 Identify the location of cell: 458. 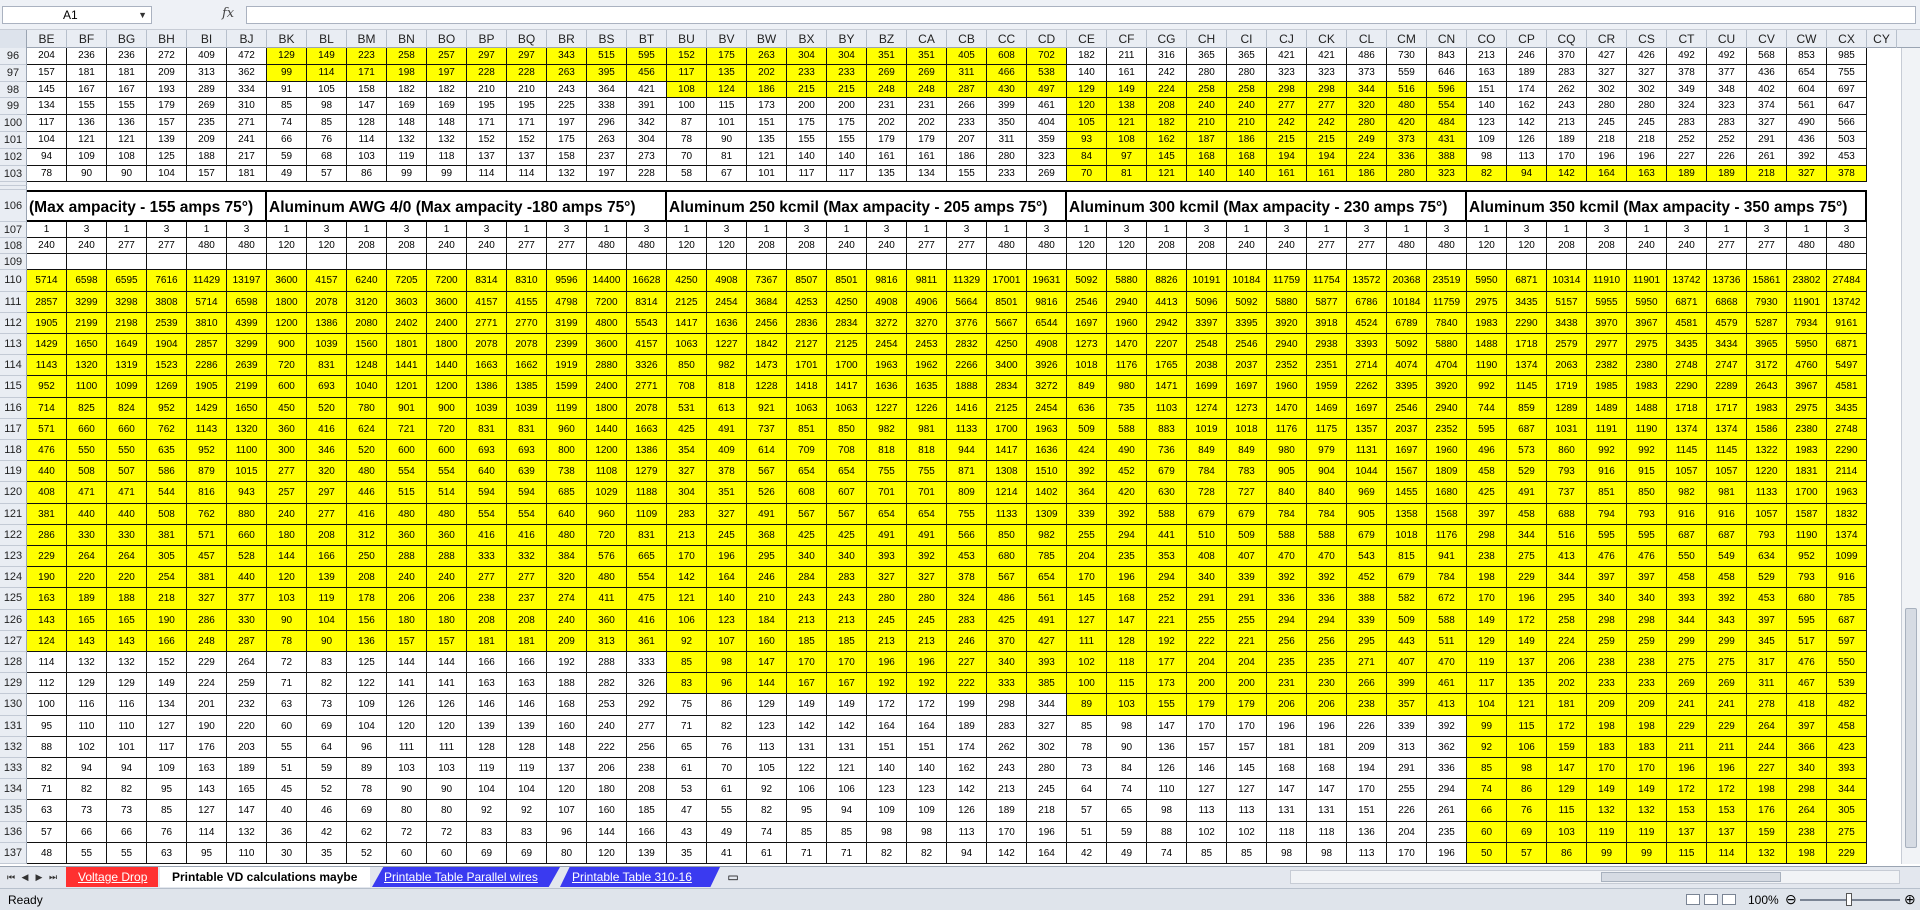
(1847, 726).